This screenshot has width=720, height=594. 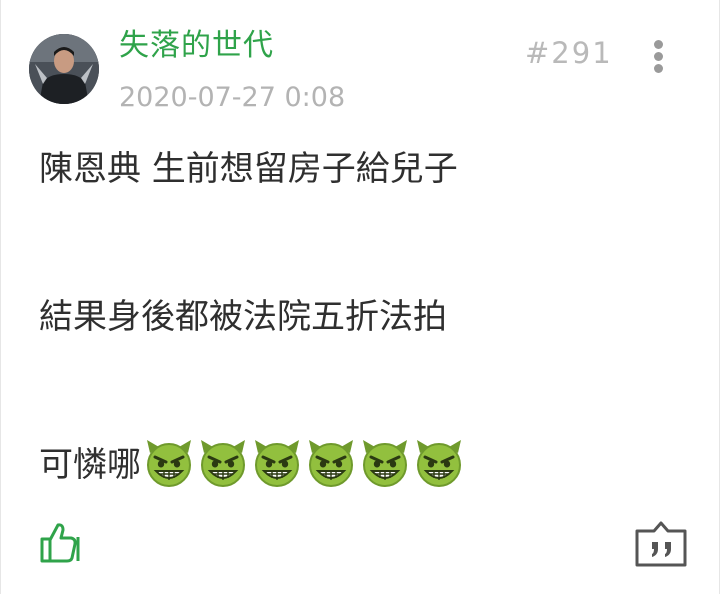 What do you see at coordinates (196, 46) in the screenshot?
I see `username: 失落的世代` at bounding box center [196, 46].